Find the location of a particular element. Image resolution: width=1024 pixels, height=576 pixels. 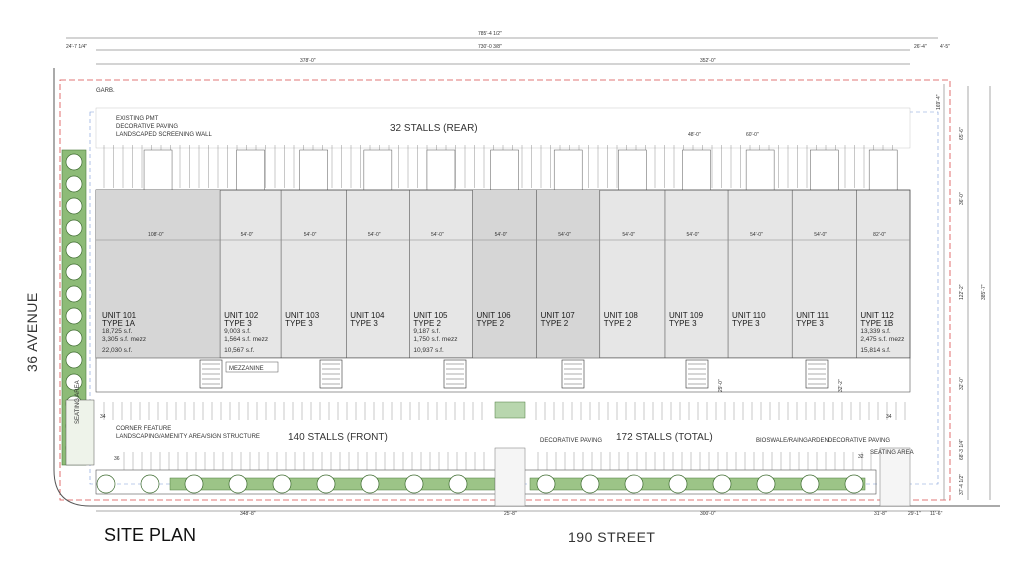

street-west: 36 AVENUE is located at coordinates (32, 332).